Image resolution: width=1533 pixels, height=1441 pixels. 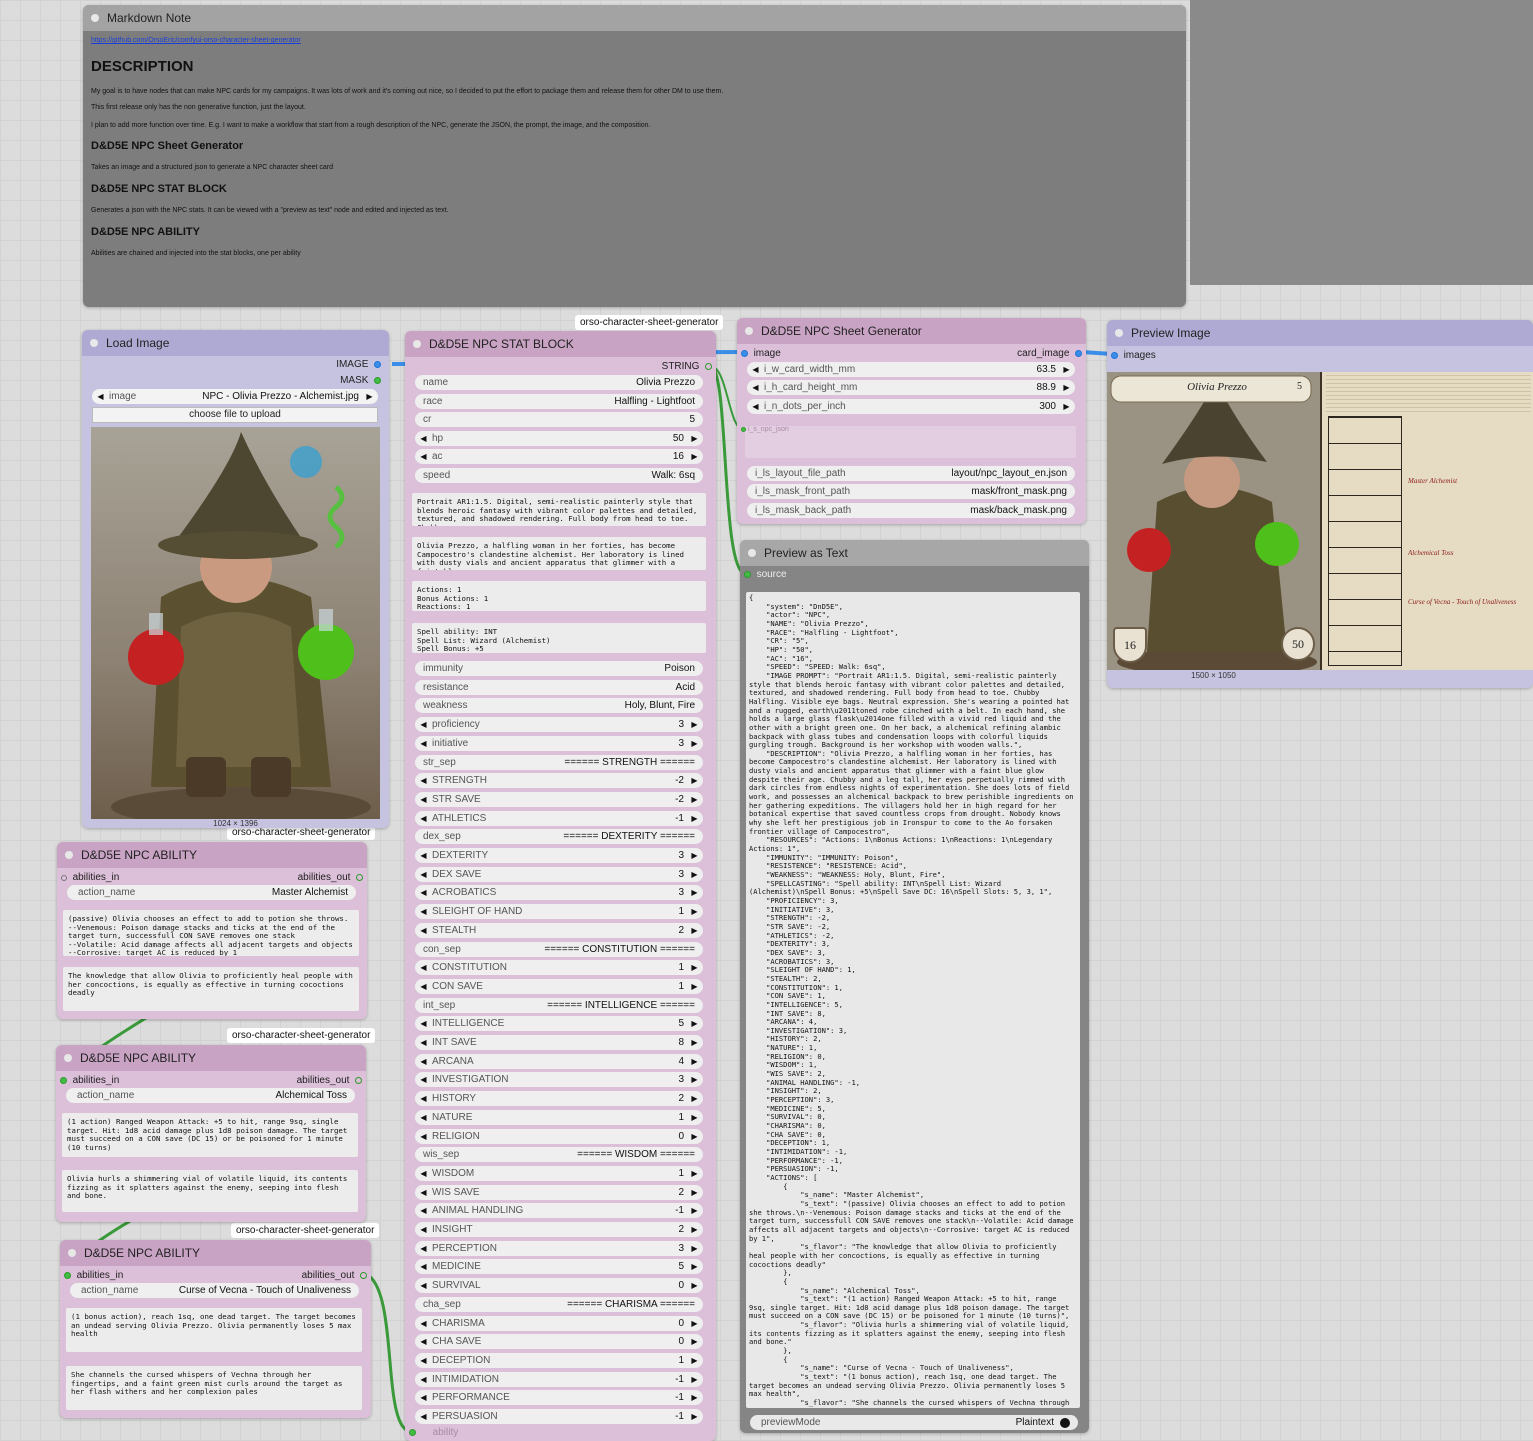 What do you see at coordinates (559, 1211) in the screenshot?
I see `field-animal-handling: ◀ ANIMAL HANDLING -1 ▶` at bounding box center [559, 1211].